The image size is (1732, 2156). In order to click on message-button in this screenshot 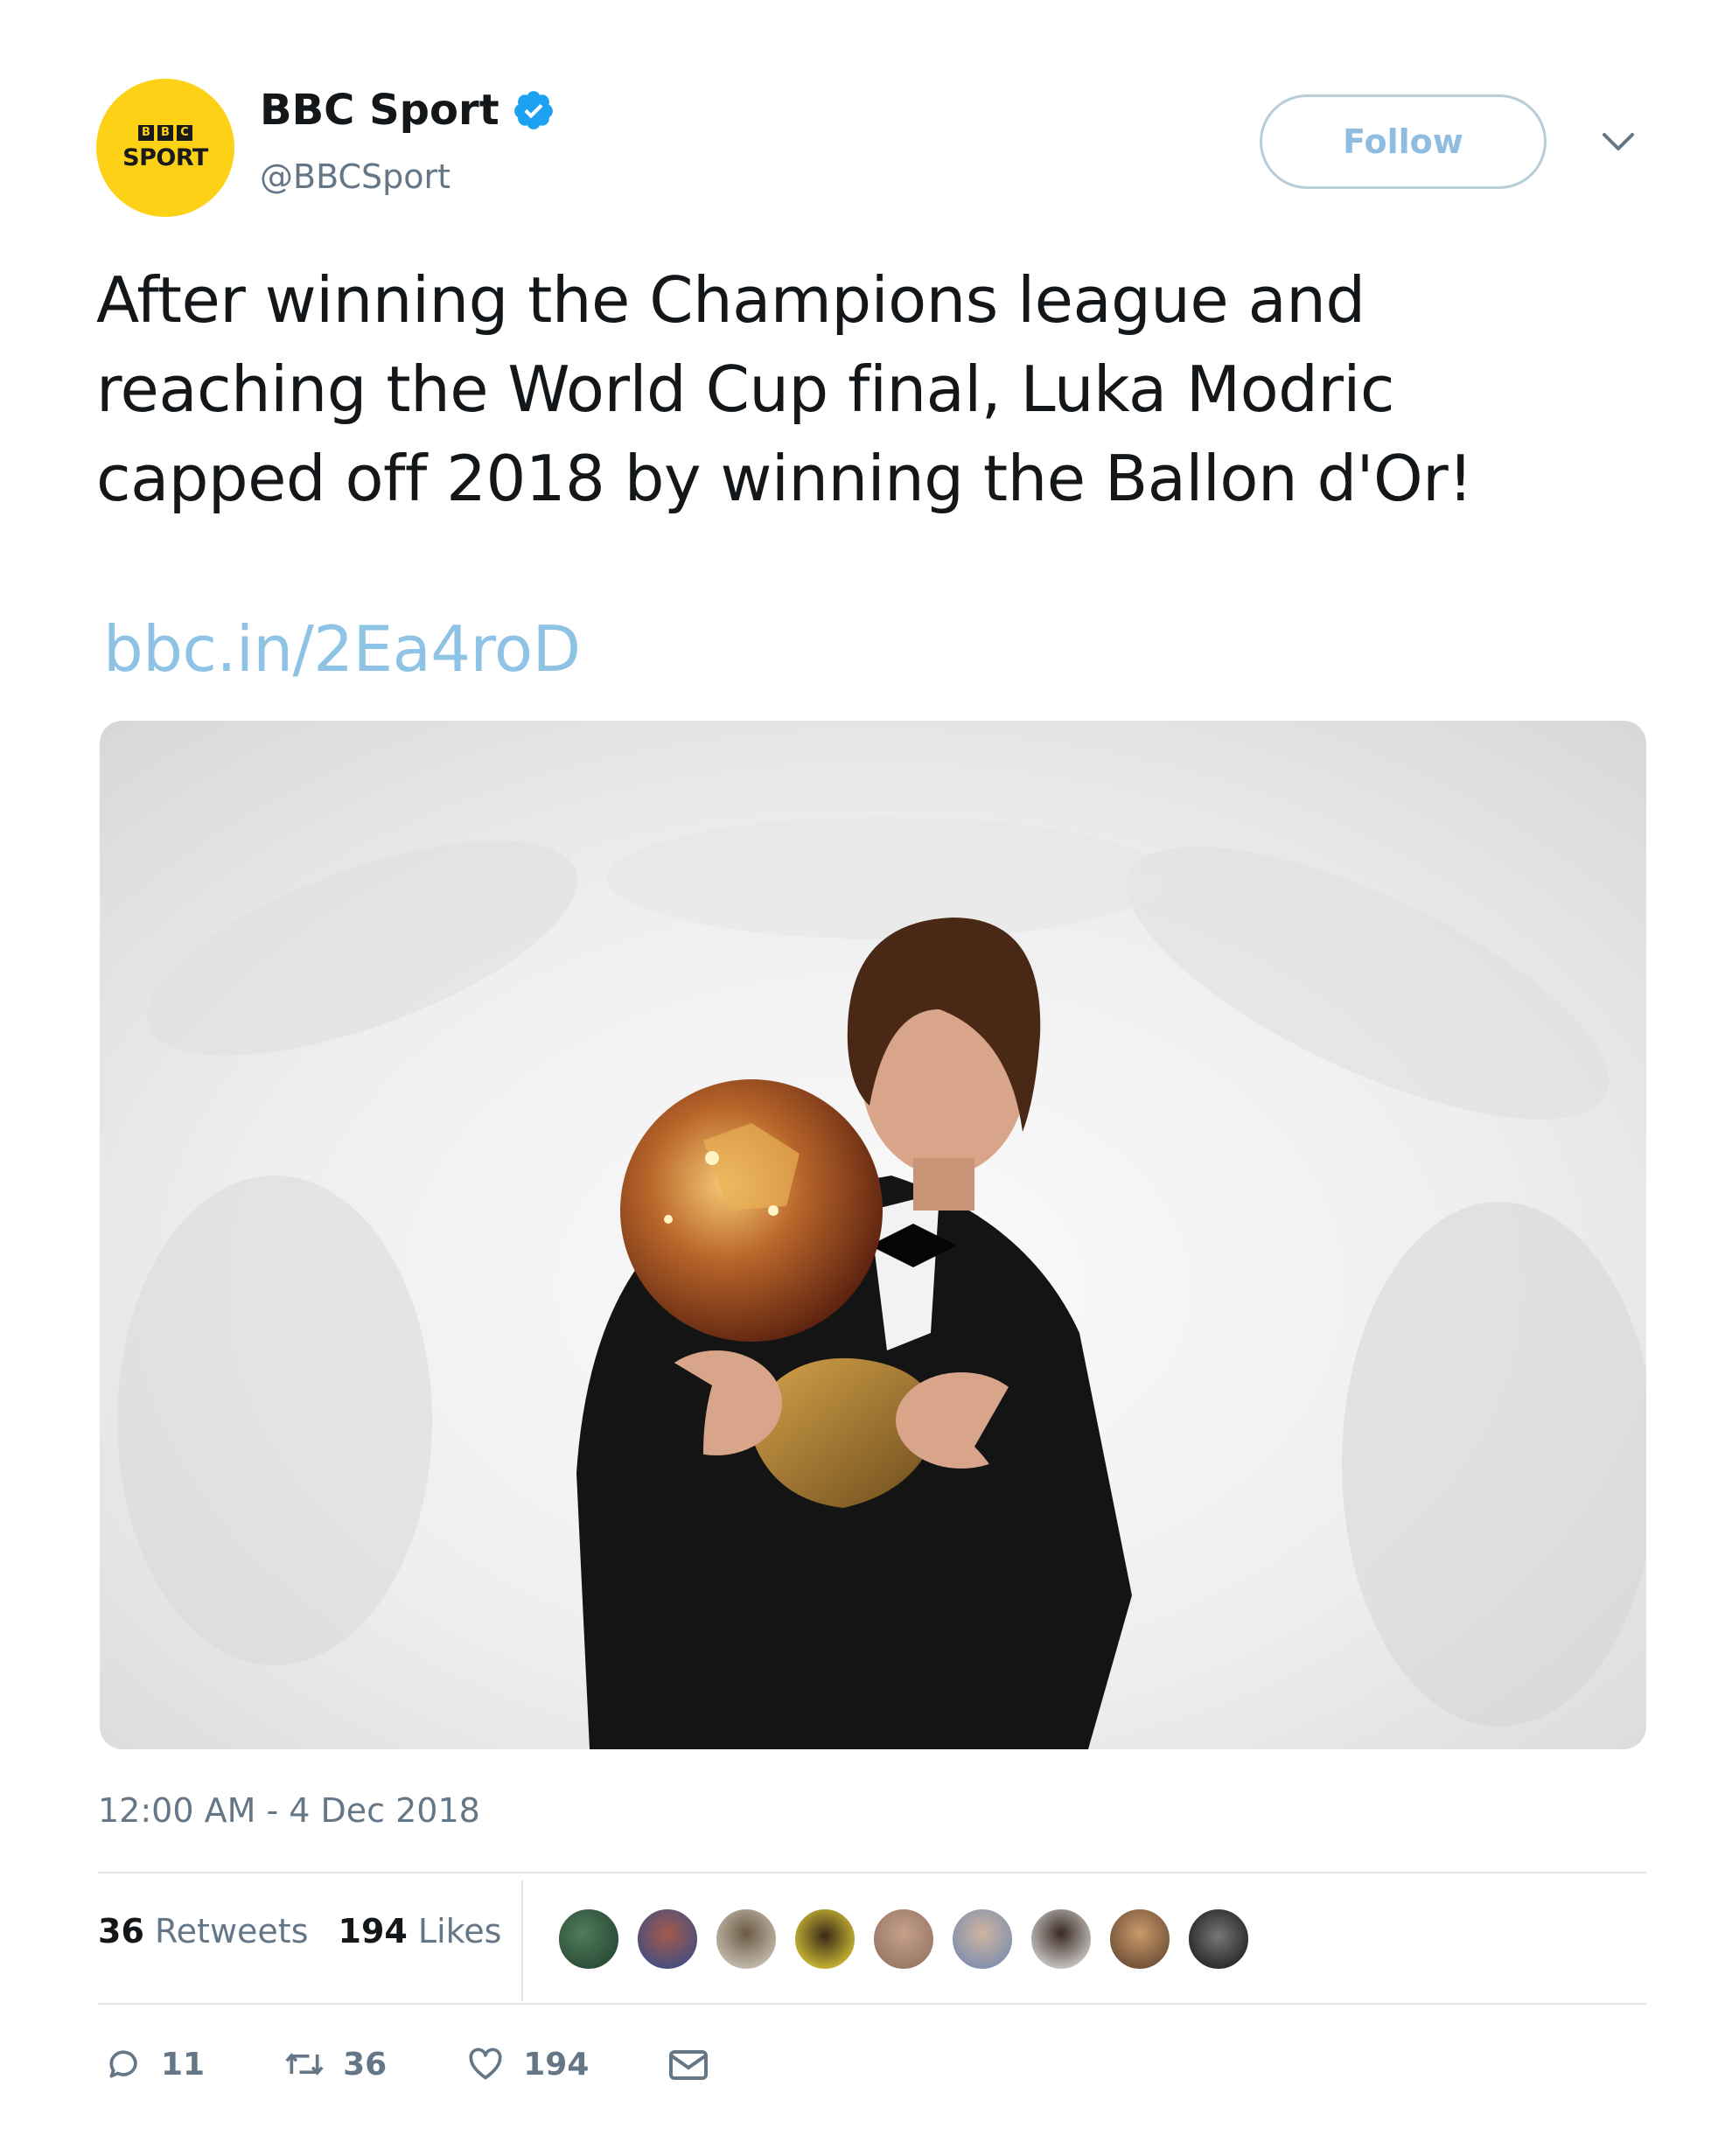, I will do `click(697, 2064)`.